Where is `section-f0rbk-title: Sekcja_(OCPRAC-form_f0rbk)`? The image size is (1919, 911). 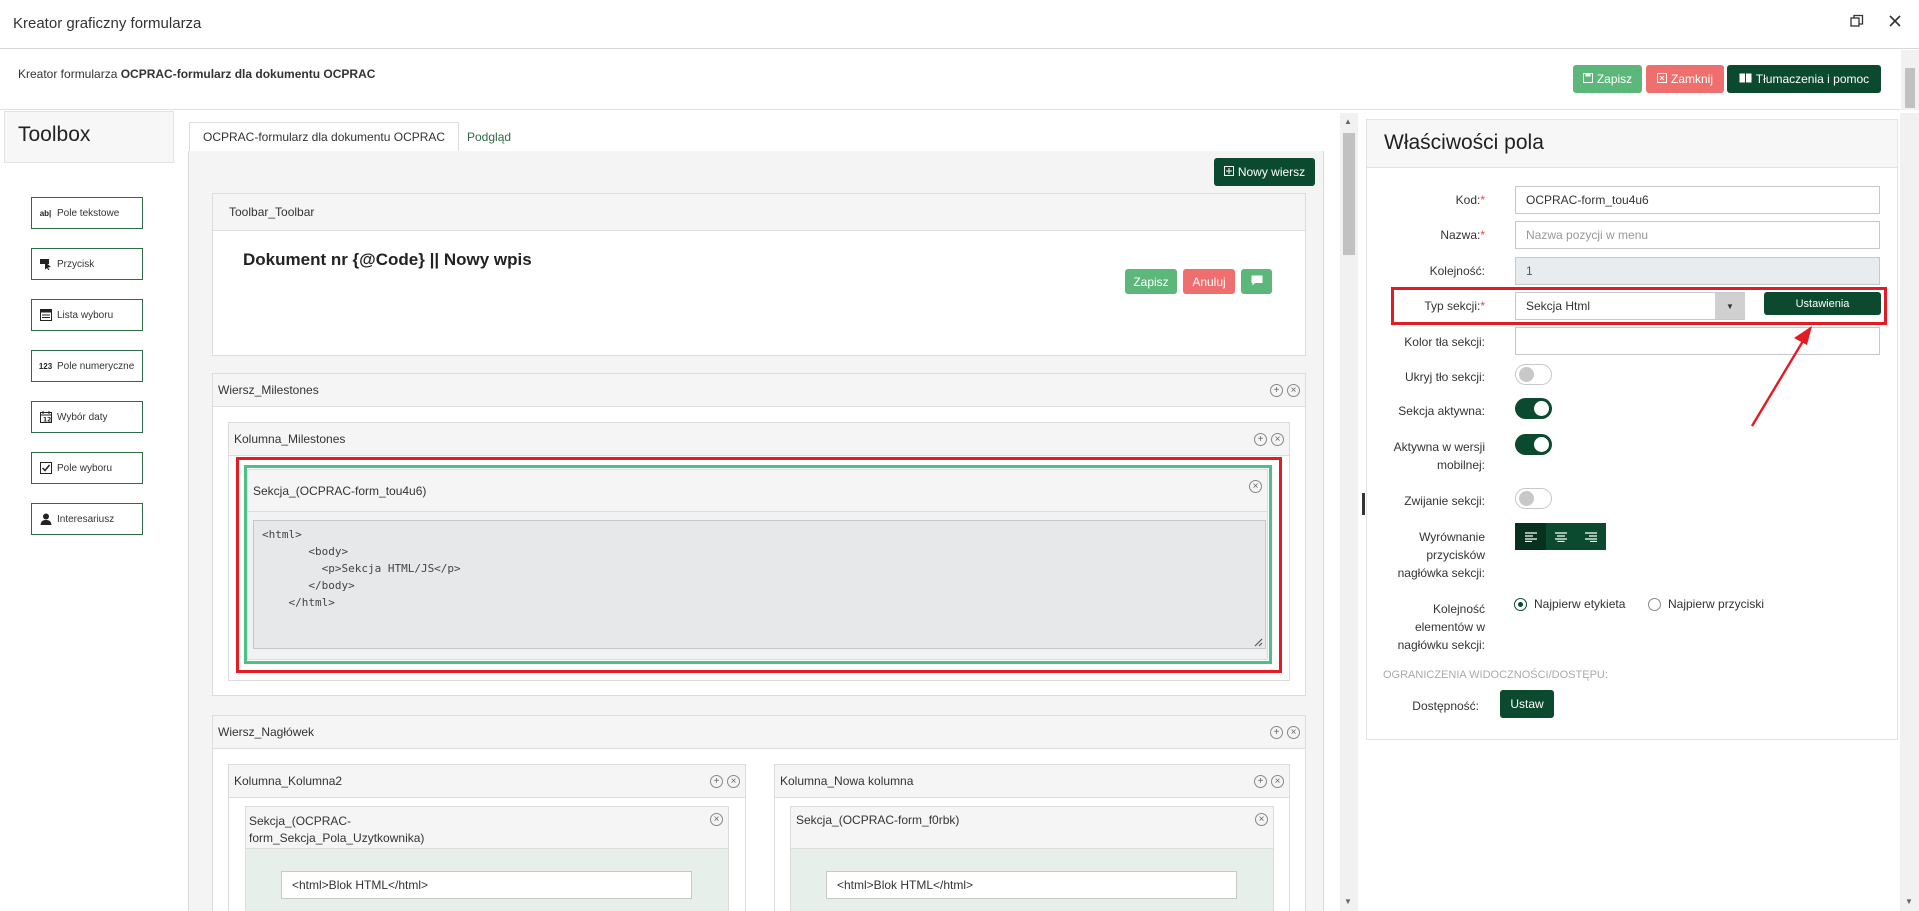
section-f0rbk-title: Sekcja_(OCPRAC-form_f0rbk) is located at coordinates (1032, 828).